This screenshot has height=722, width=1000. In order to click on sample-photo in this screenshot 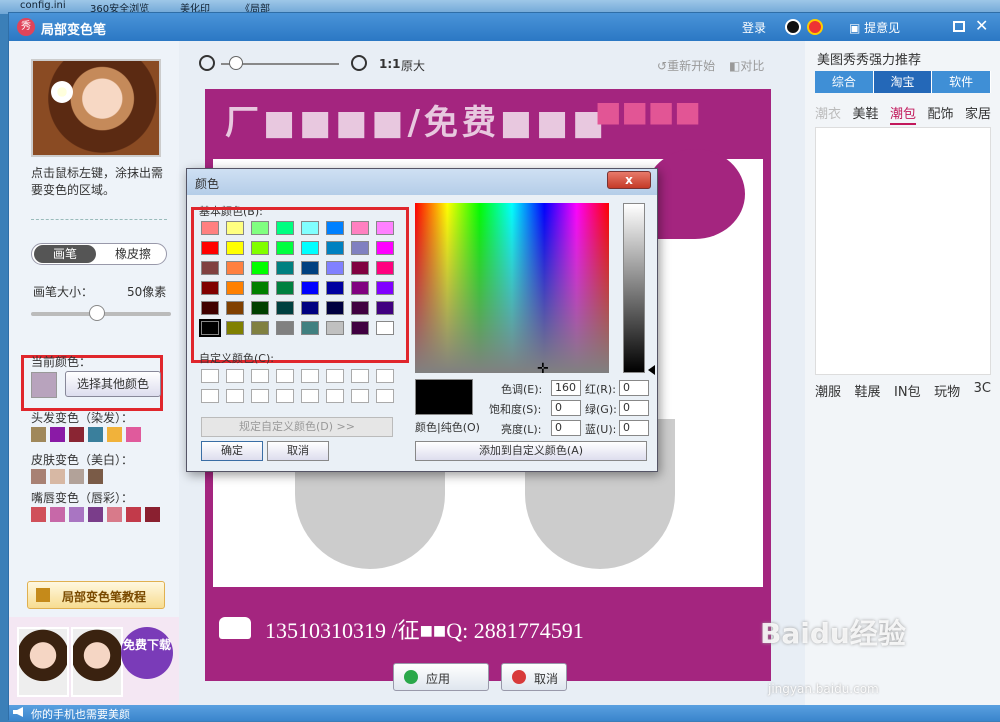, I will do `click(96, 108)`.